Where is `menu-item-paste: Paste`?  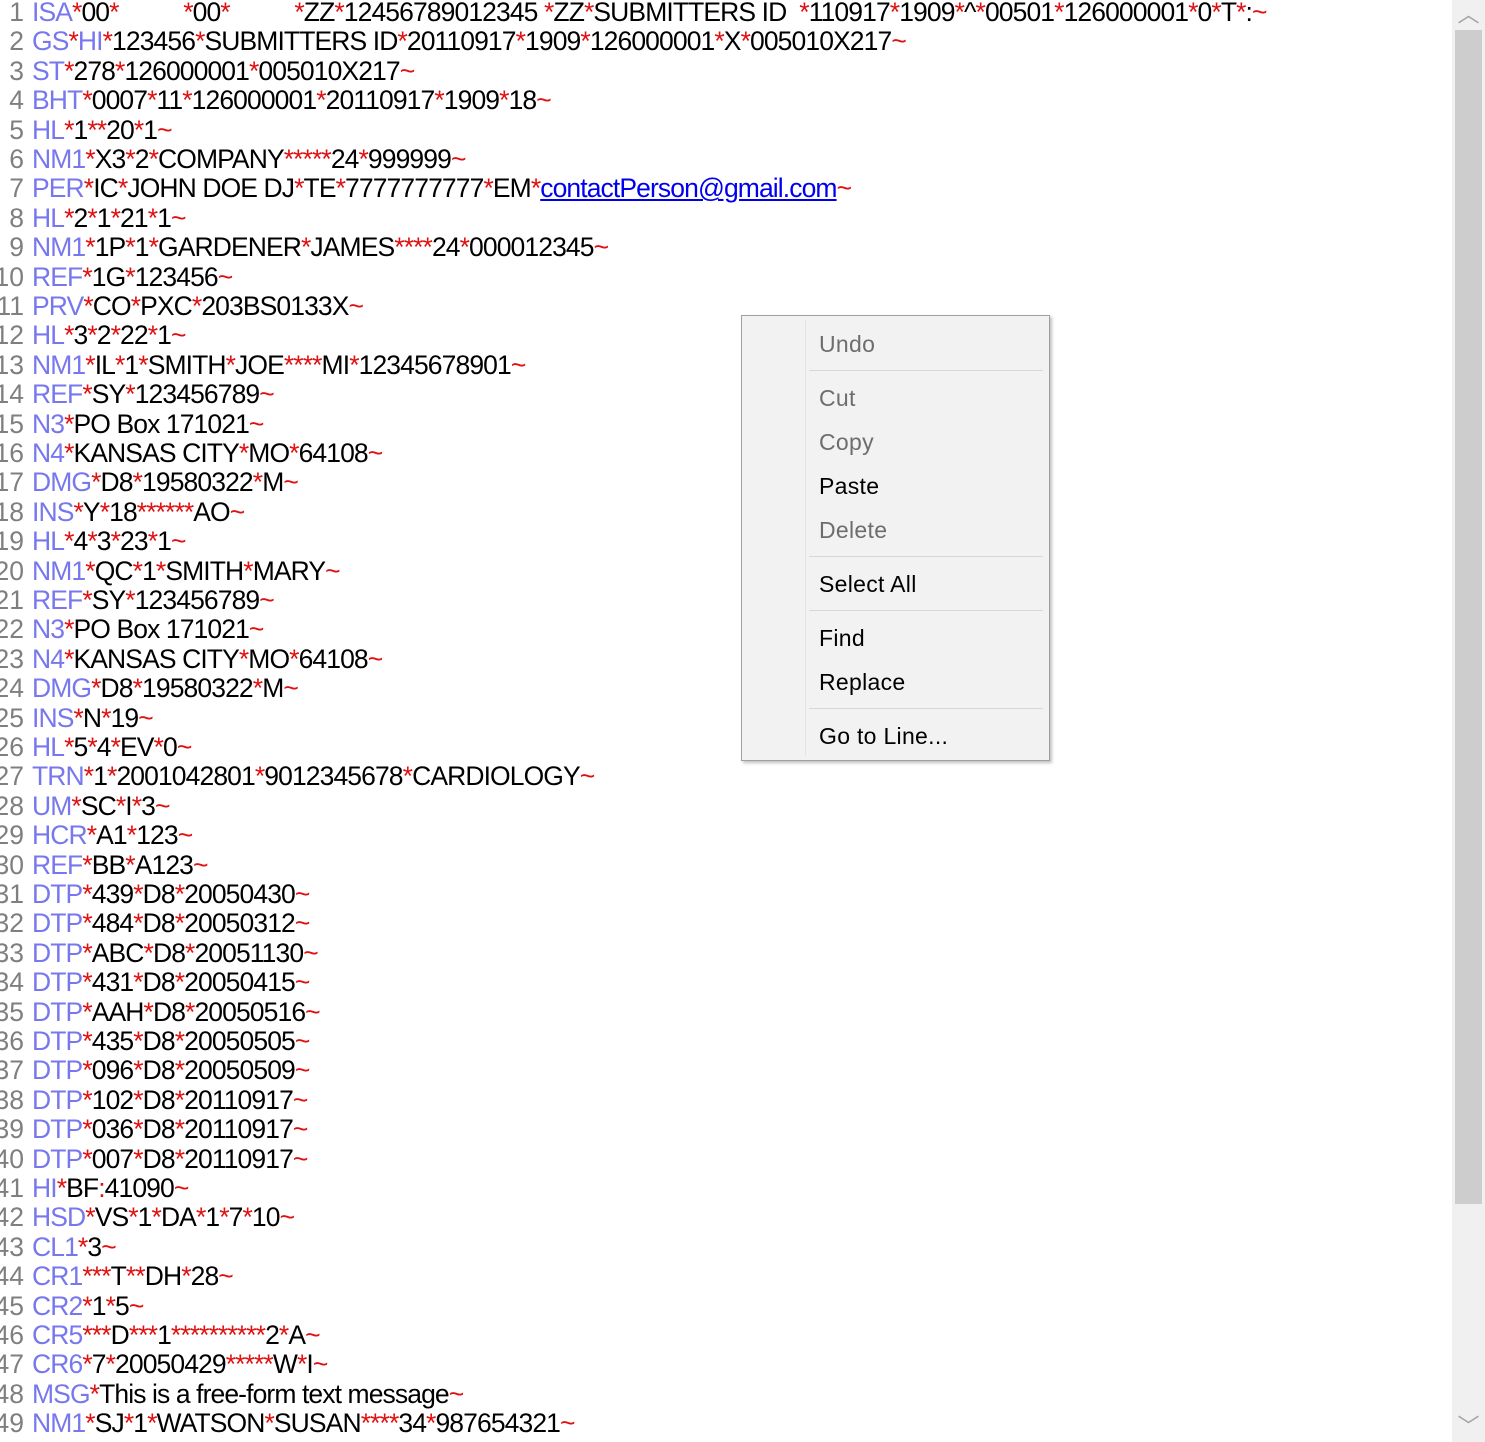 menu-item-paste: Paste is located at coordinates (895, 486).